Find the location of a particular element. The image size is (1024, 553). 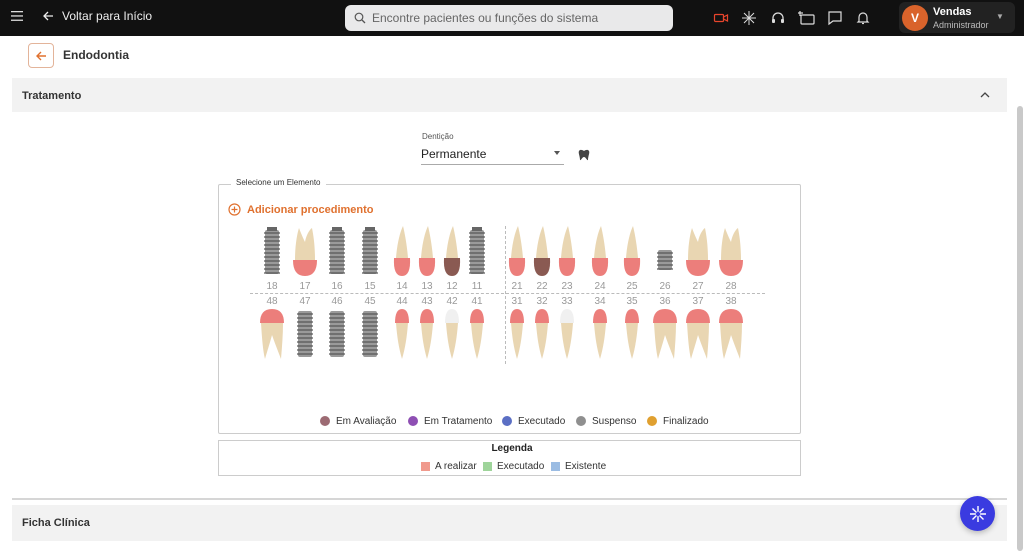

tooth-number: 17 is located at coordinates (305, 286).